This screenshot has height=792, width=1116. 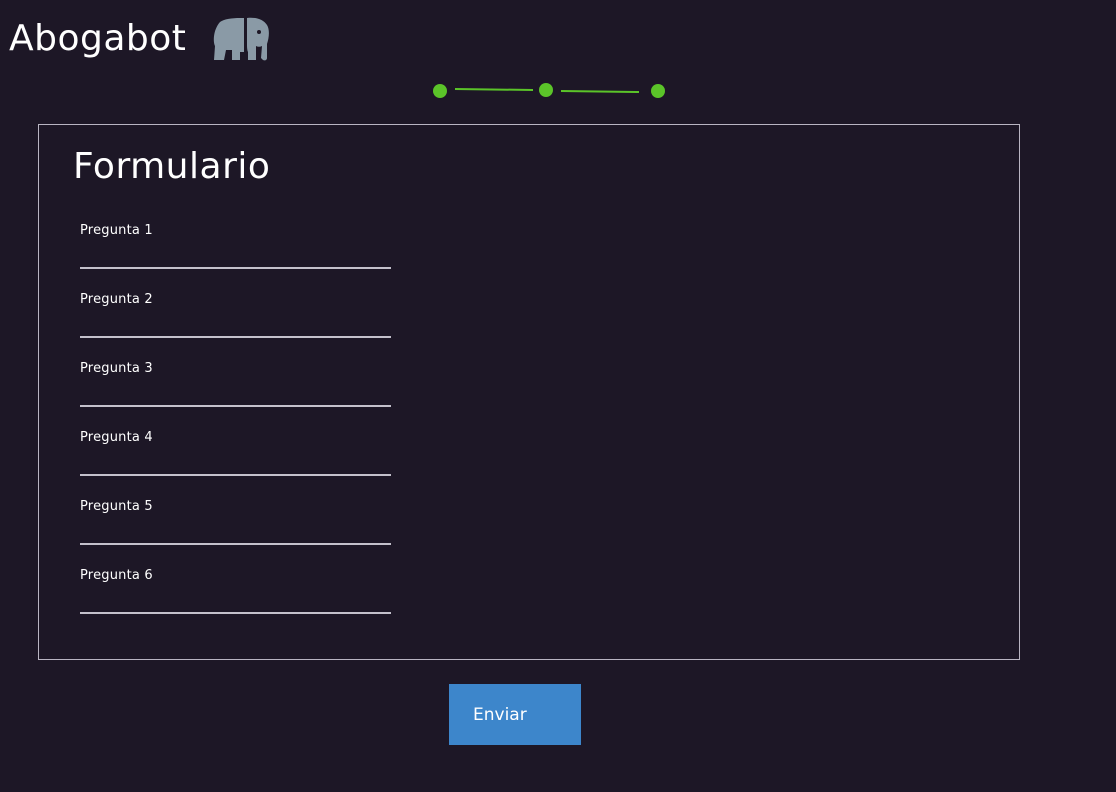 I want to click on app-title: Abogabot, so click(x=98, y=38).